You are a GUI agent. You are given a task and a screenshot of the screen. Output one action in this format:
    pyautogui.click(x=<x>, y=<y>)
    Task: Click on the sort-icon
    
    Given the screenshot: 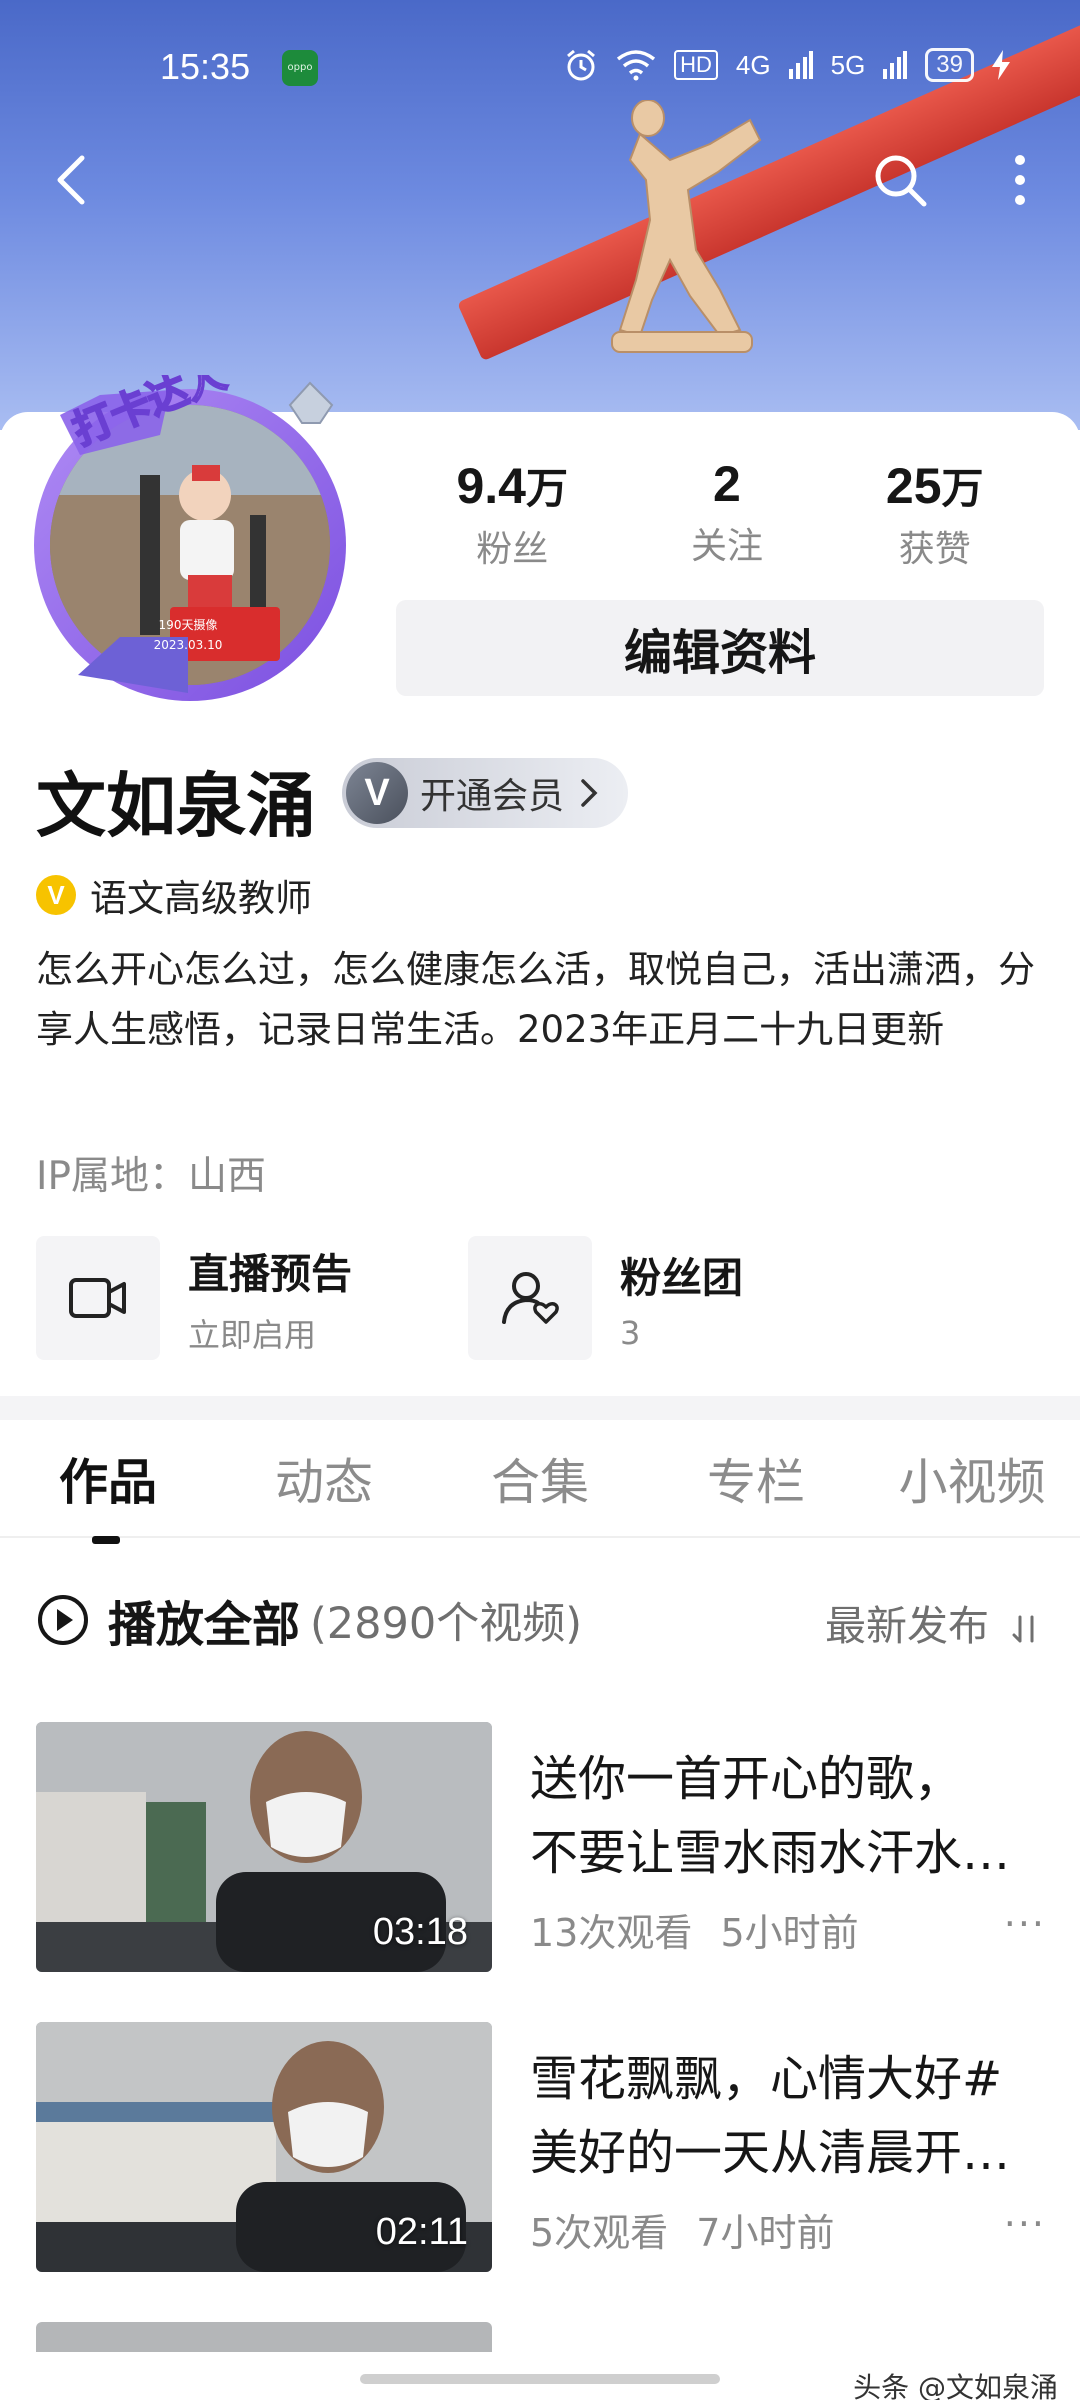 What is the action you would take?
    pyautogui.click(x=1023, y=1629)
    